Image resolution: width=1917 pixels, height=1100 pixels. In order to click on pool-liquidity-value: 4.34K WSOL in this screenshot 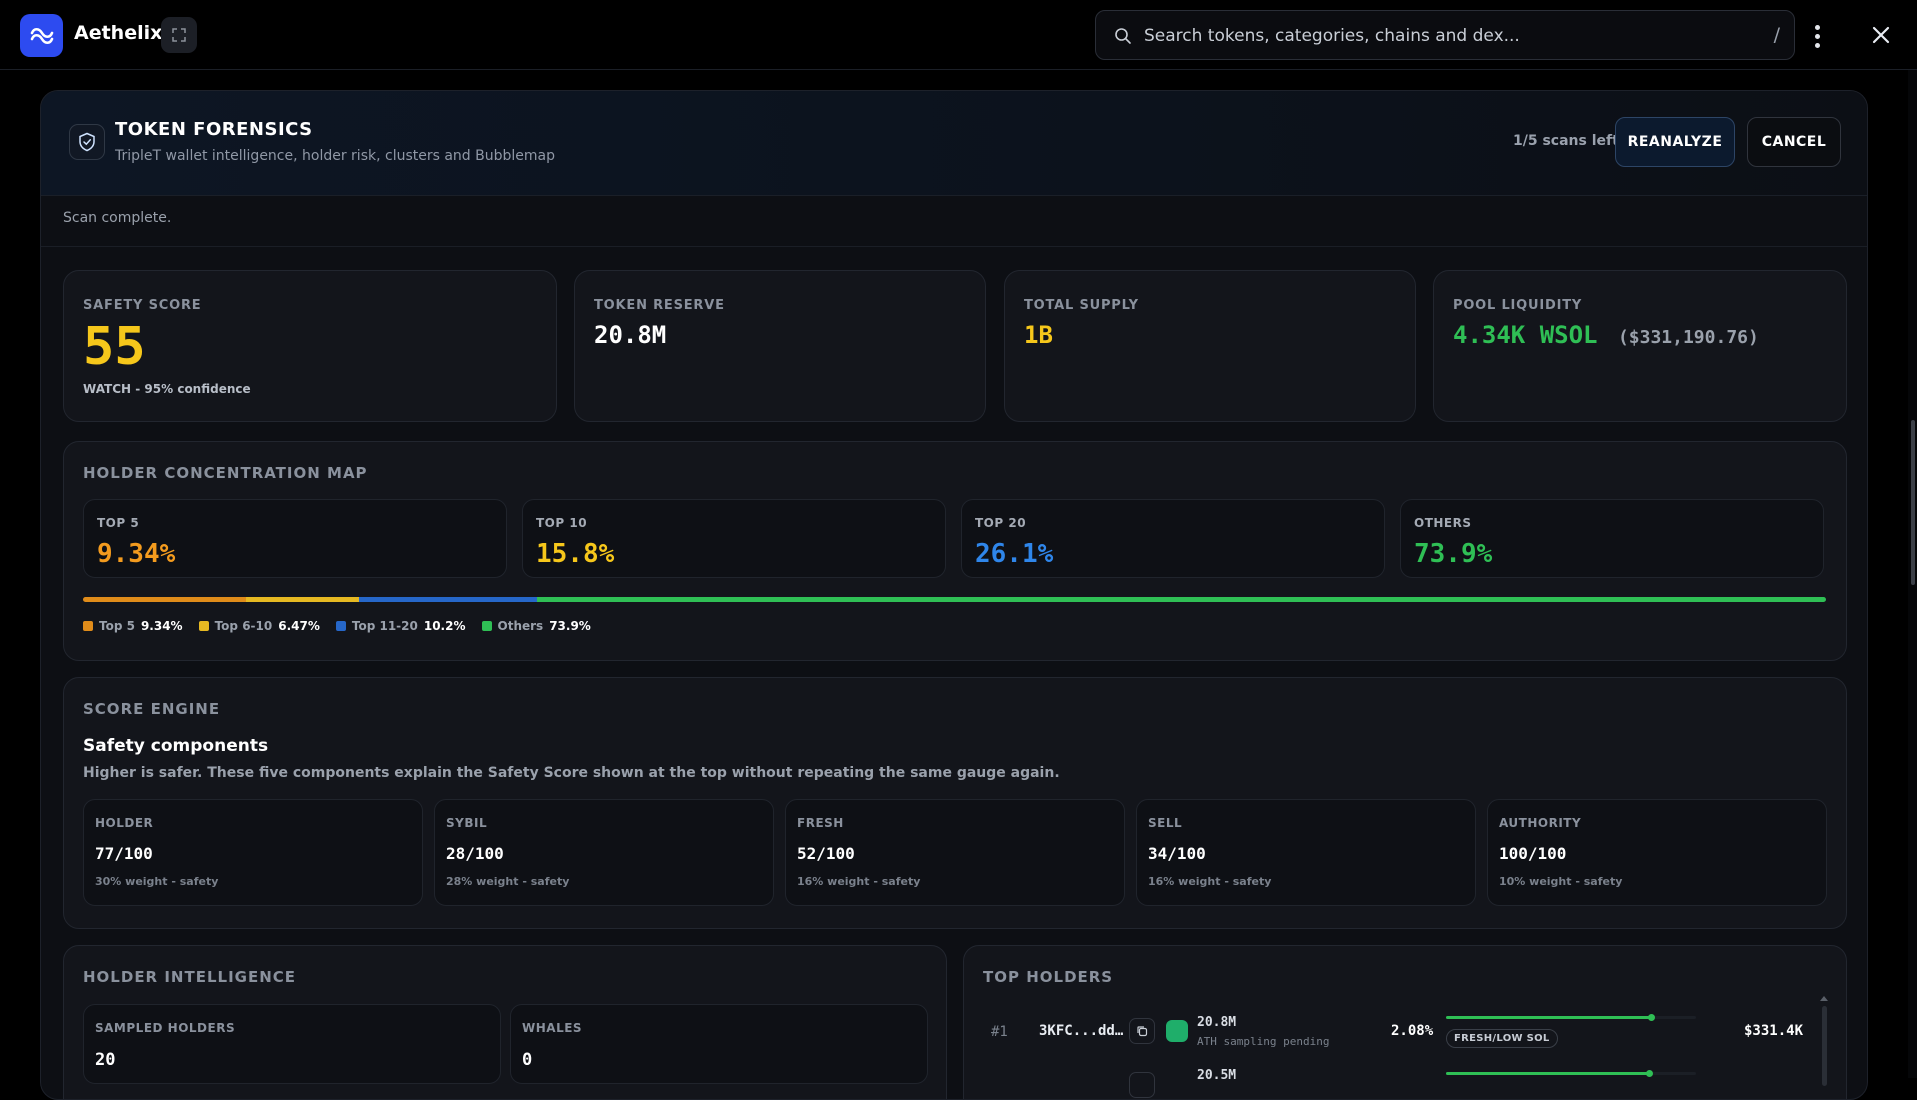, I will do `click(1525, 335)`.